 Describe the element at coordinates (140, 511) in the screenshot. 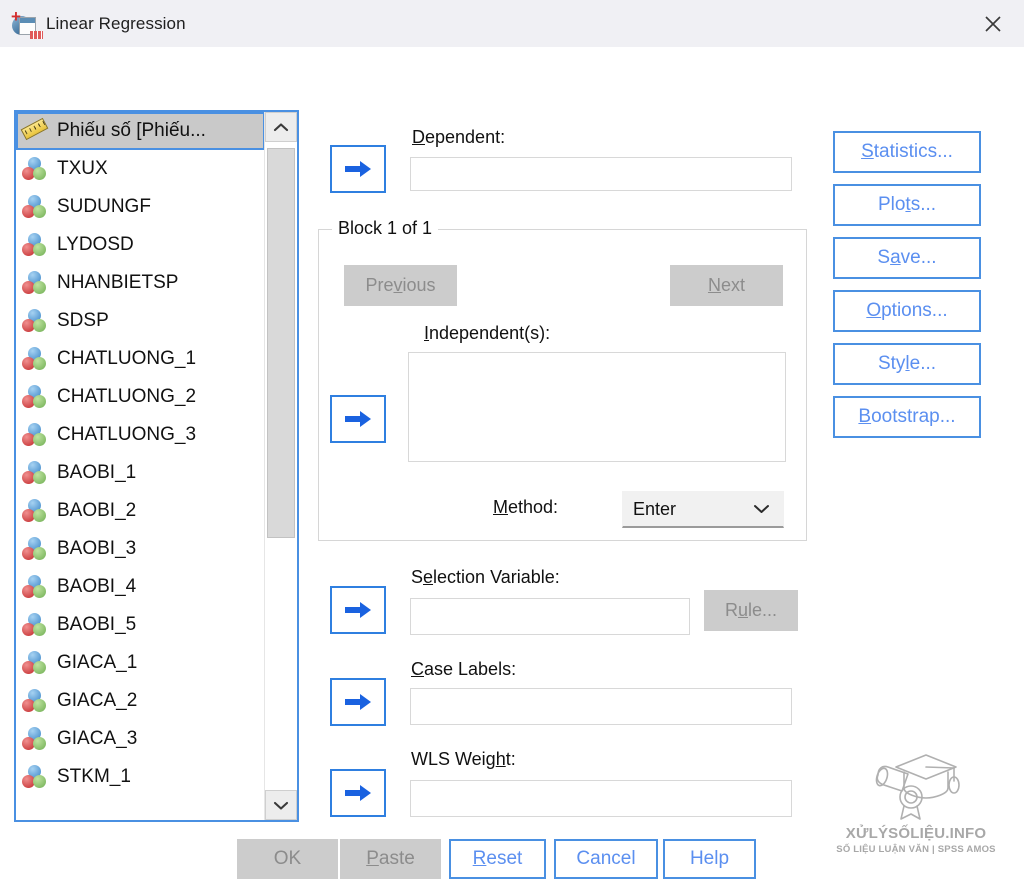

I see `variable-list-item: BAOBI_2` at that location.